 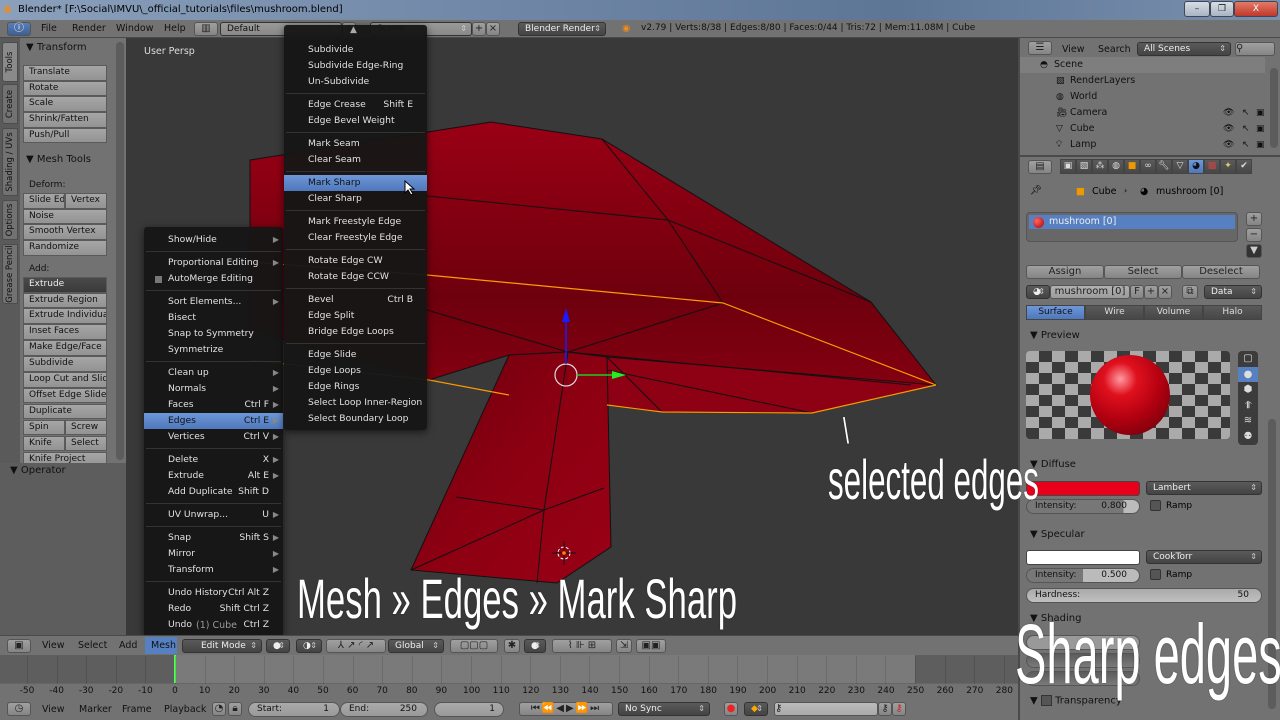 What do you see at coordinates (1204, 557) in the screenshot?
I see `specular-shader-selector: CookTorr` at bounding box center [1204, 557].